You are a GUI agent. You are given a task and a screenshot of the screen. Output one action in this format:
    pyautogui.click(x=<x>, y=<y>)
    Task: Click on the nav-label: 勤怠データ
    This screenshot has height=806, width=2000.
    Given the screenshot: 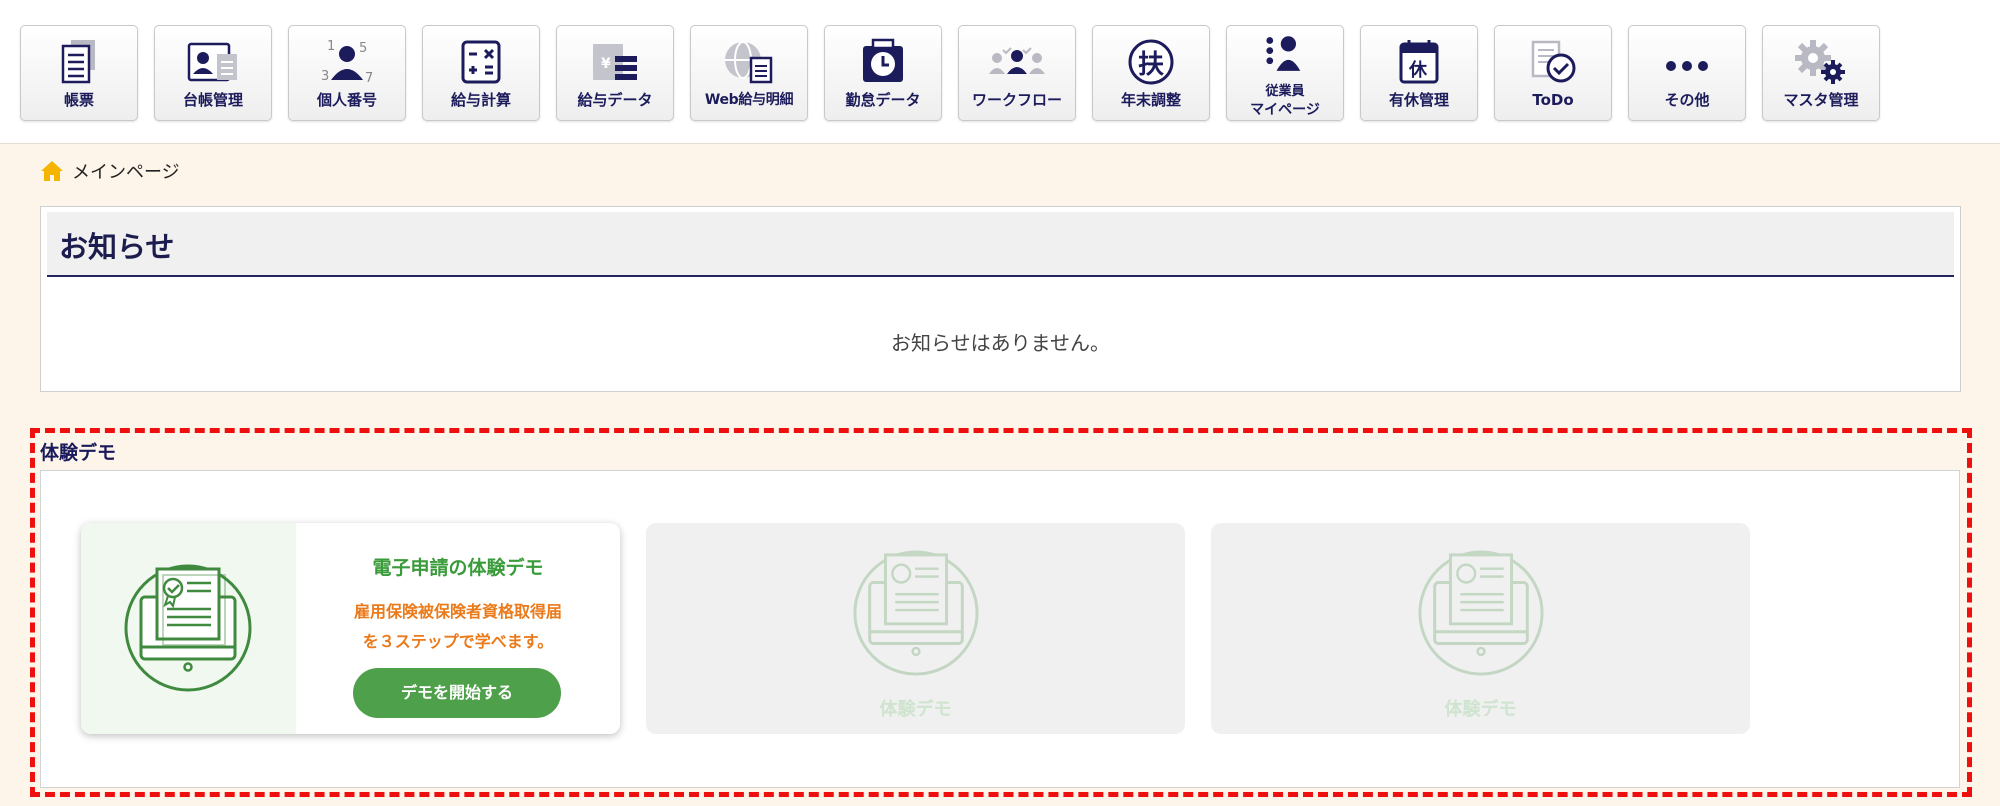 What is the action you would take?
    pyautogui.click(x=883, y=100)
    